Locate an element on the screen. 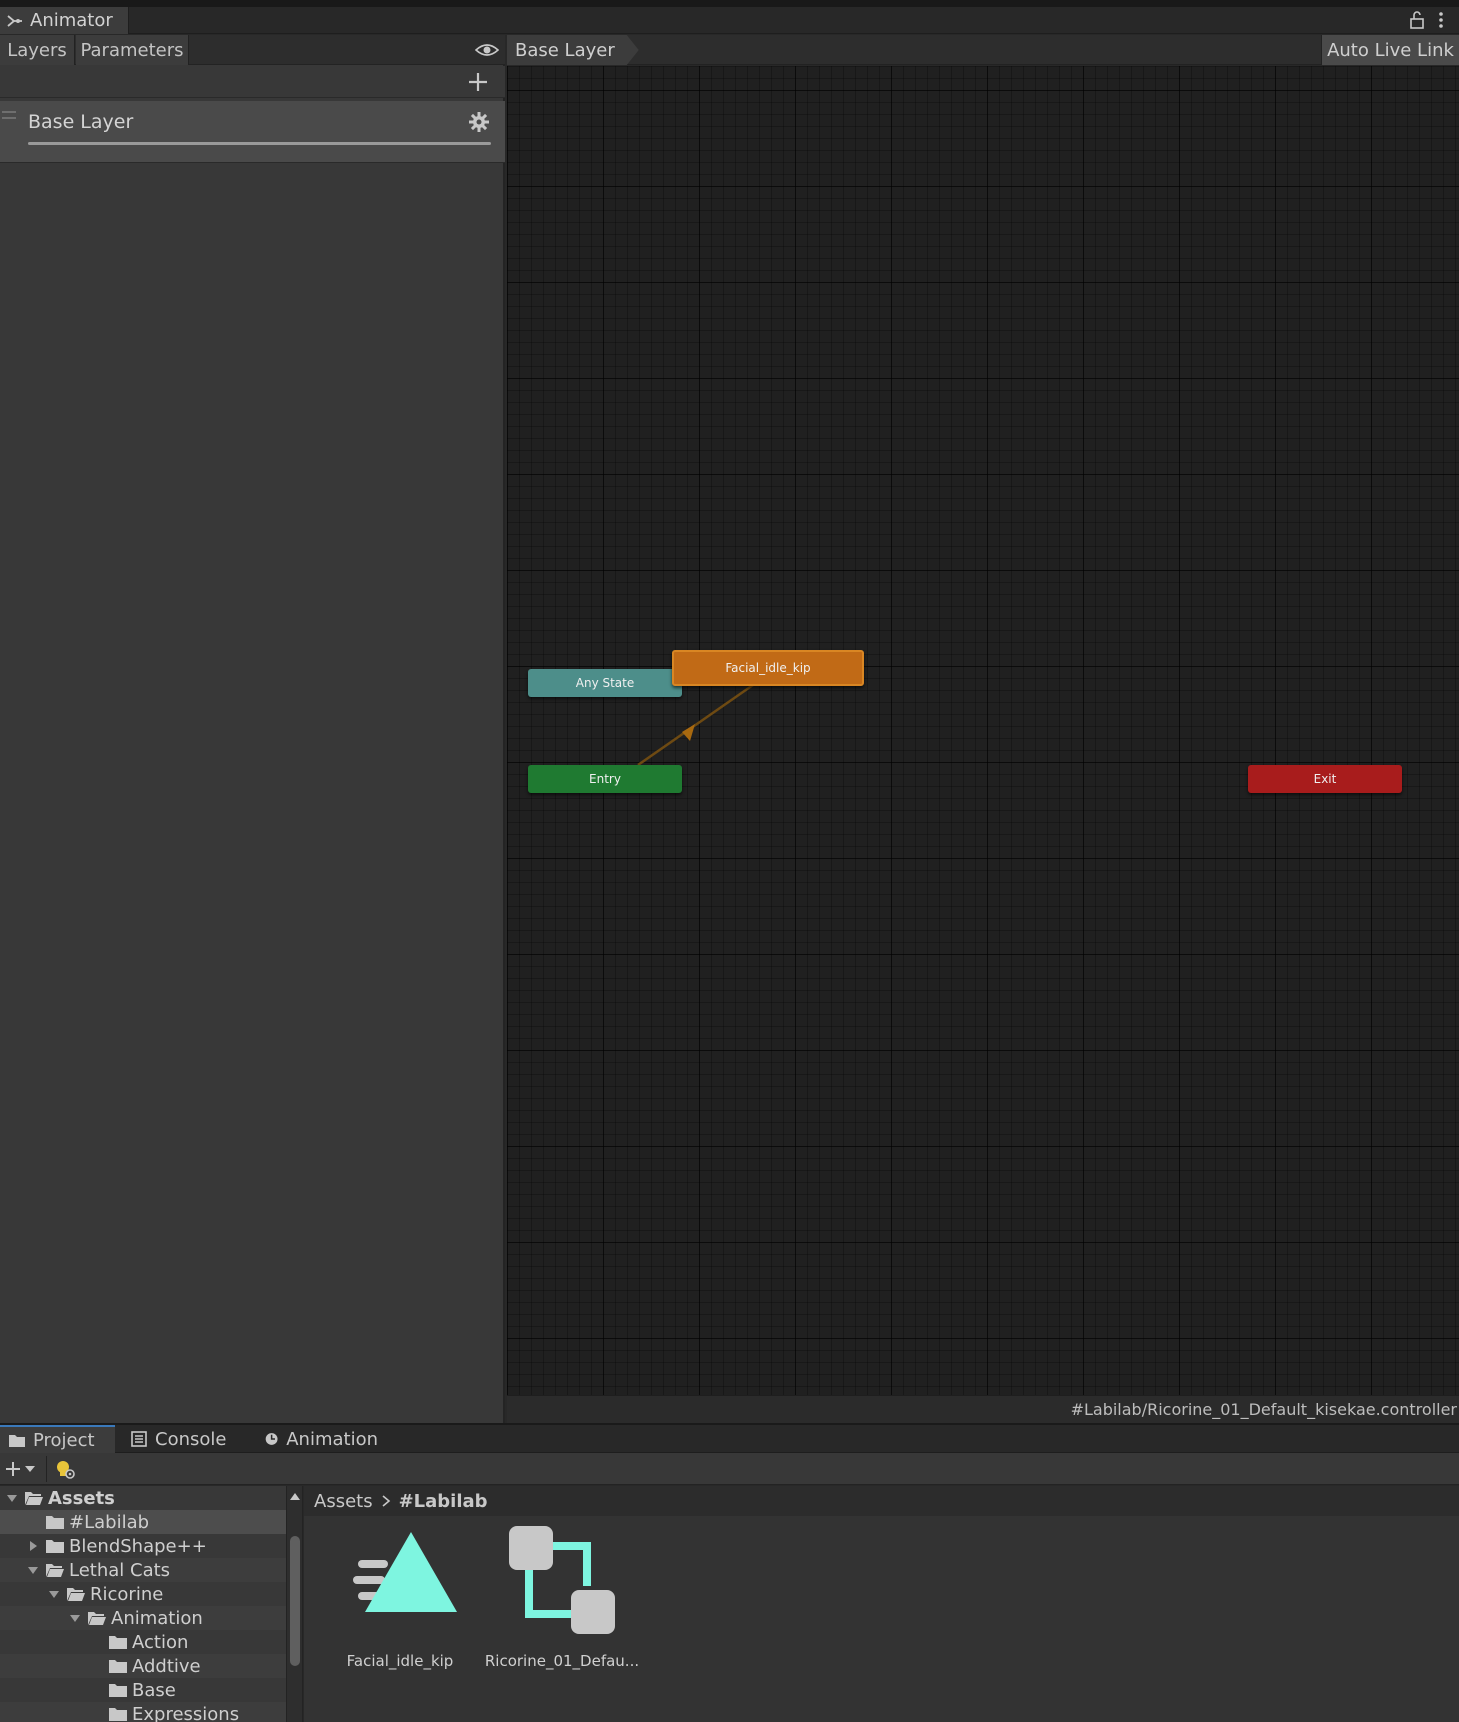 This screenshot has width=1459, height=1722. assets-breadcrumb: Assets #Labilab is located at coordinates (881, 1501).